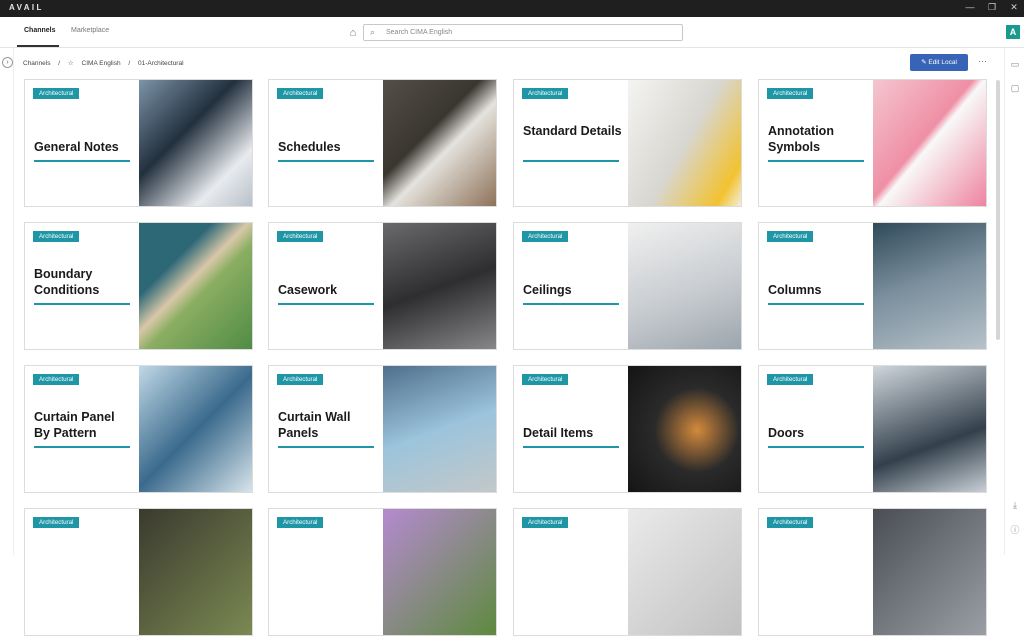 Image resolution: width=1024 pixels, height=636 pixels. I want to click on tennis-court-image, so click(195, 286).